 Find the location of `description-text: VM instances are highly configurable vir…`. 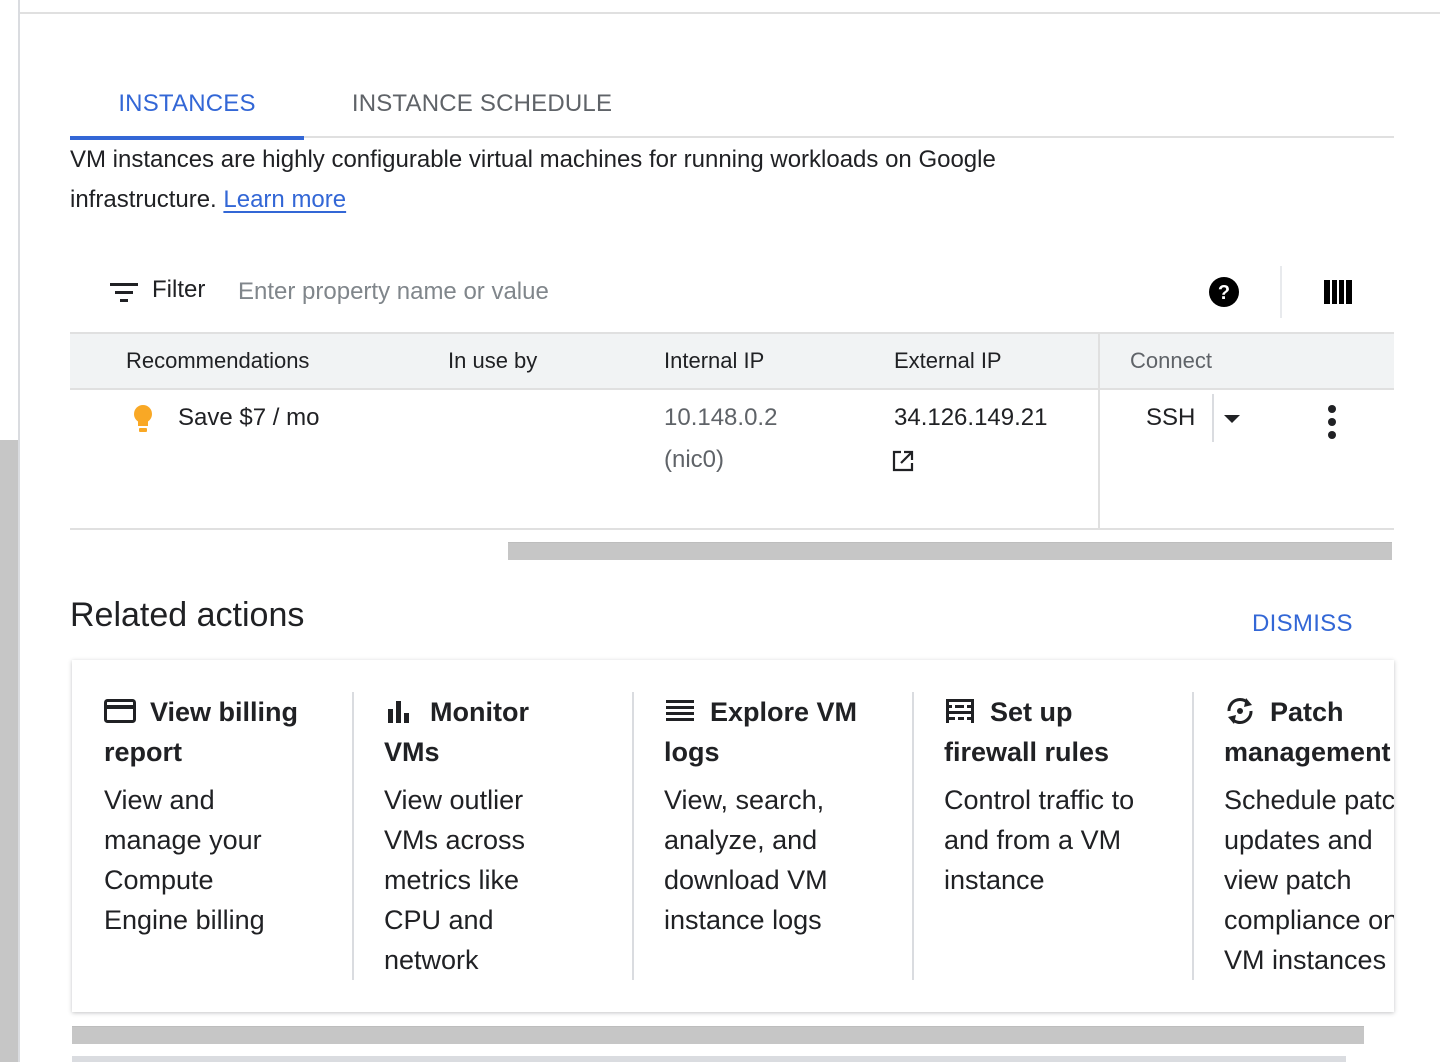

description-text: VM instances are highly configurable vir… is located at coordinates (533, 179).